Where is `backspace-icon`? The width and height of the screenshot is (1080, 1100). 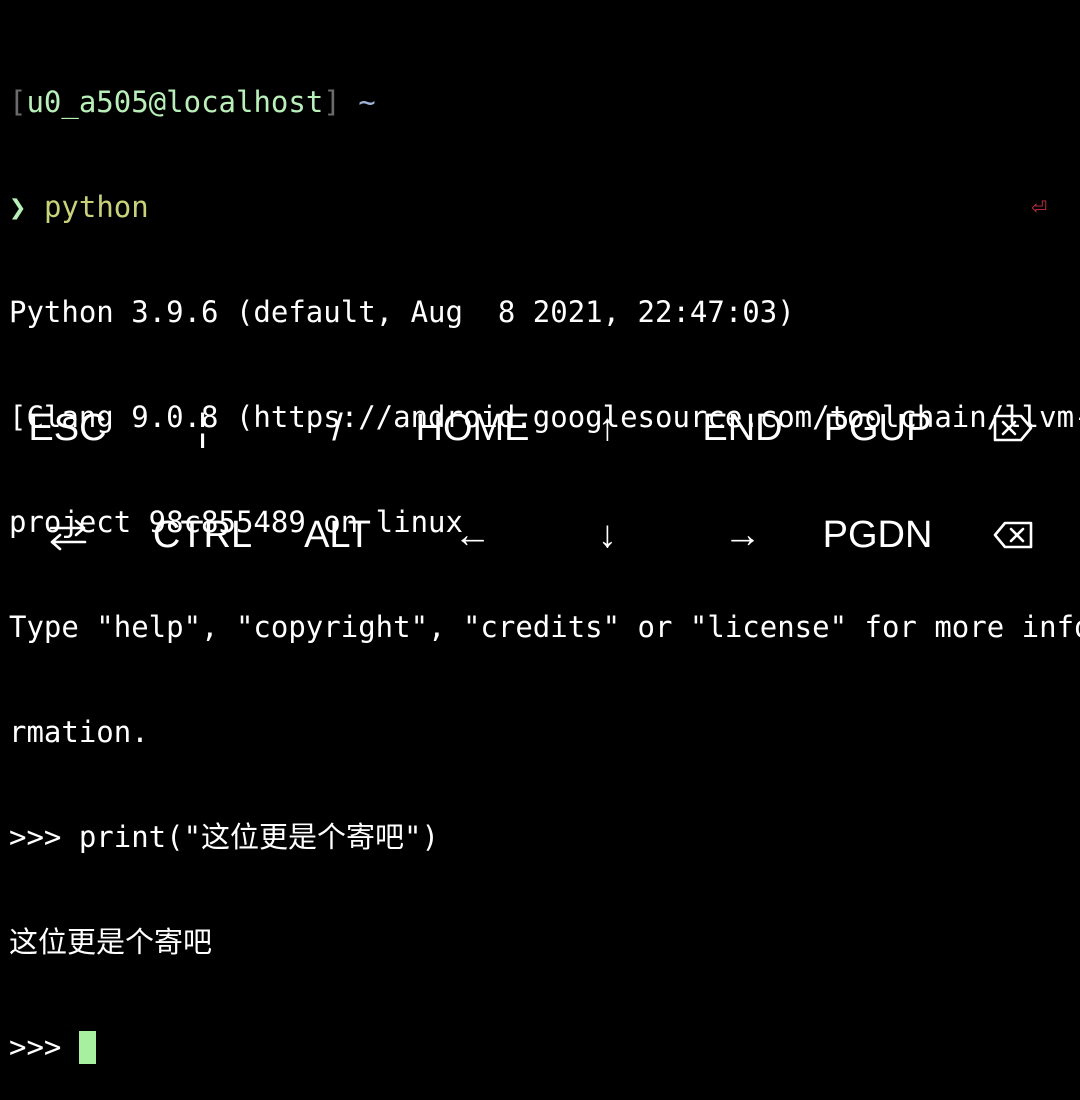 backspace-icon is located at coordinates (1012, 535).